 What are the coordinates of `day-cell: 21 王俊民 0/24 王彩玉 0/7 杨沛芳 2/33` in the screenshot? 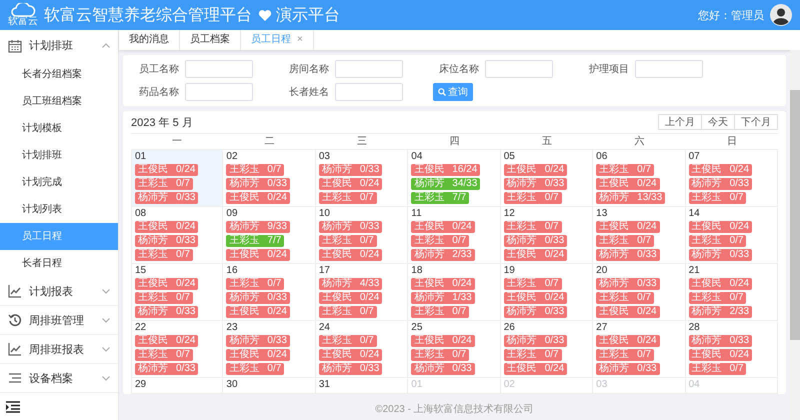 It's located at (732, 292).